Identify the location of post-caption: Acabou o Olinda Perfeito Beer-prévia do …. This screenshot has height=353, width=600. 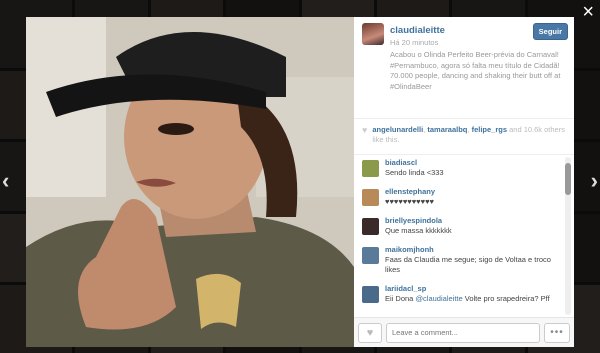
(475, 70).